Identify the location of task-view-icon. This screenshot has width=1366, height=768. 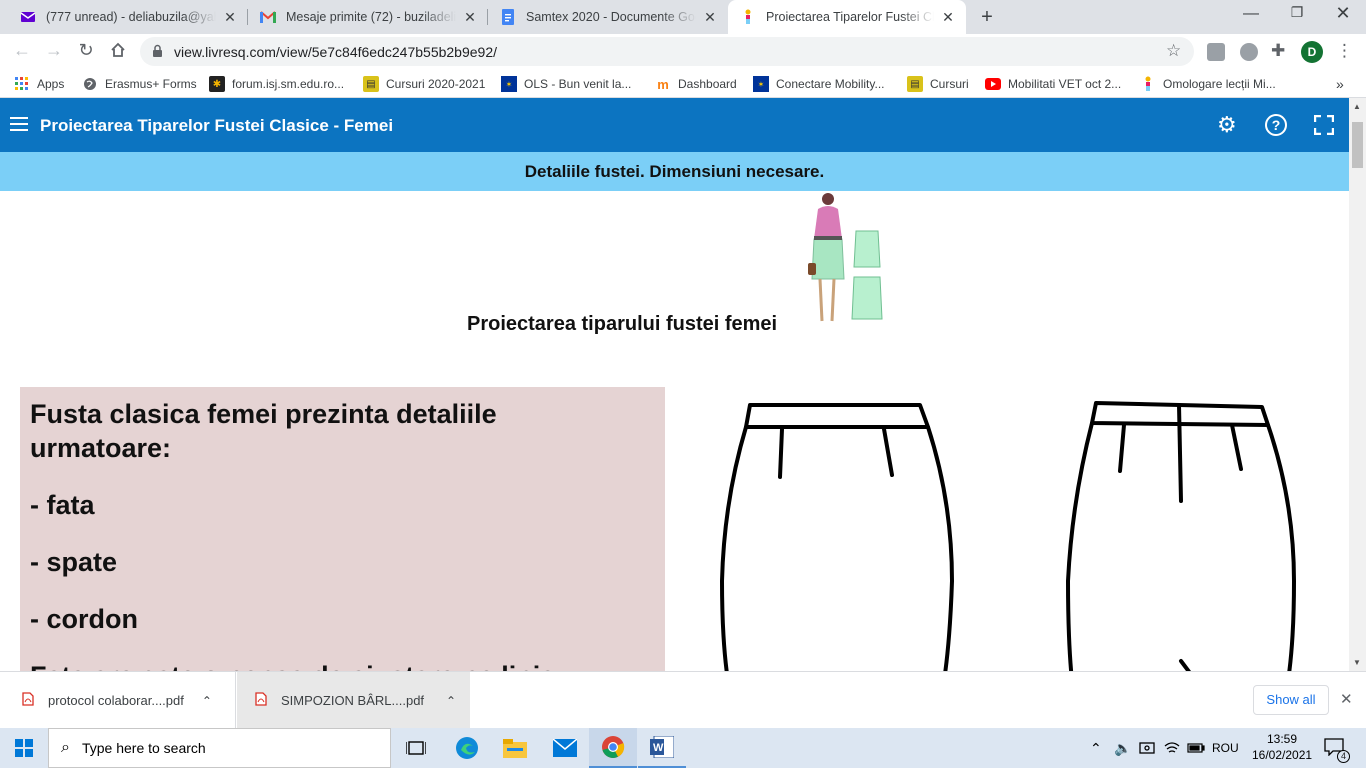
(416, 748).